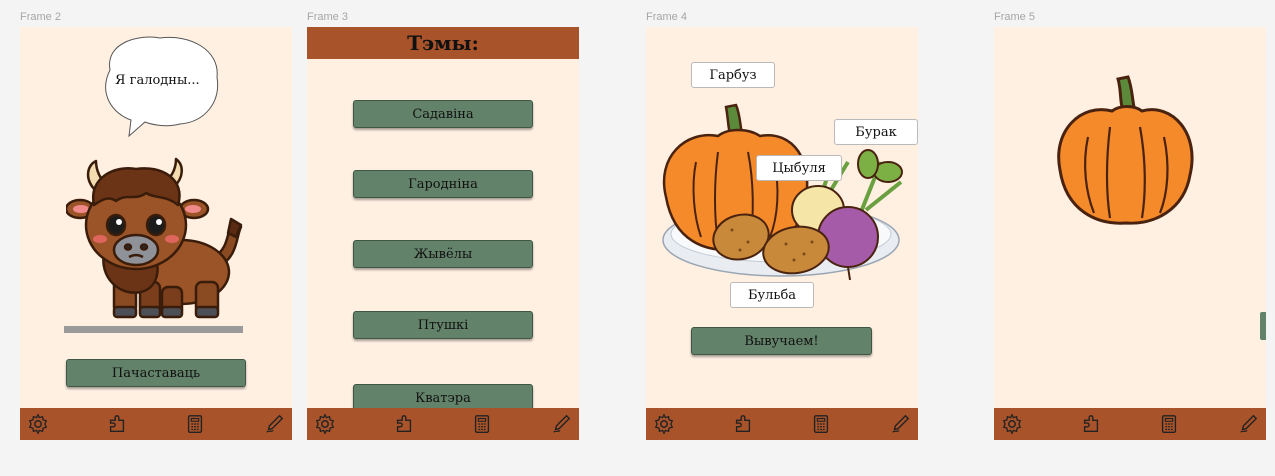 The height and width of the screenshot is (476, 1275). I want to click on topic-button-birds: Птушкі, so click(443, 325).